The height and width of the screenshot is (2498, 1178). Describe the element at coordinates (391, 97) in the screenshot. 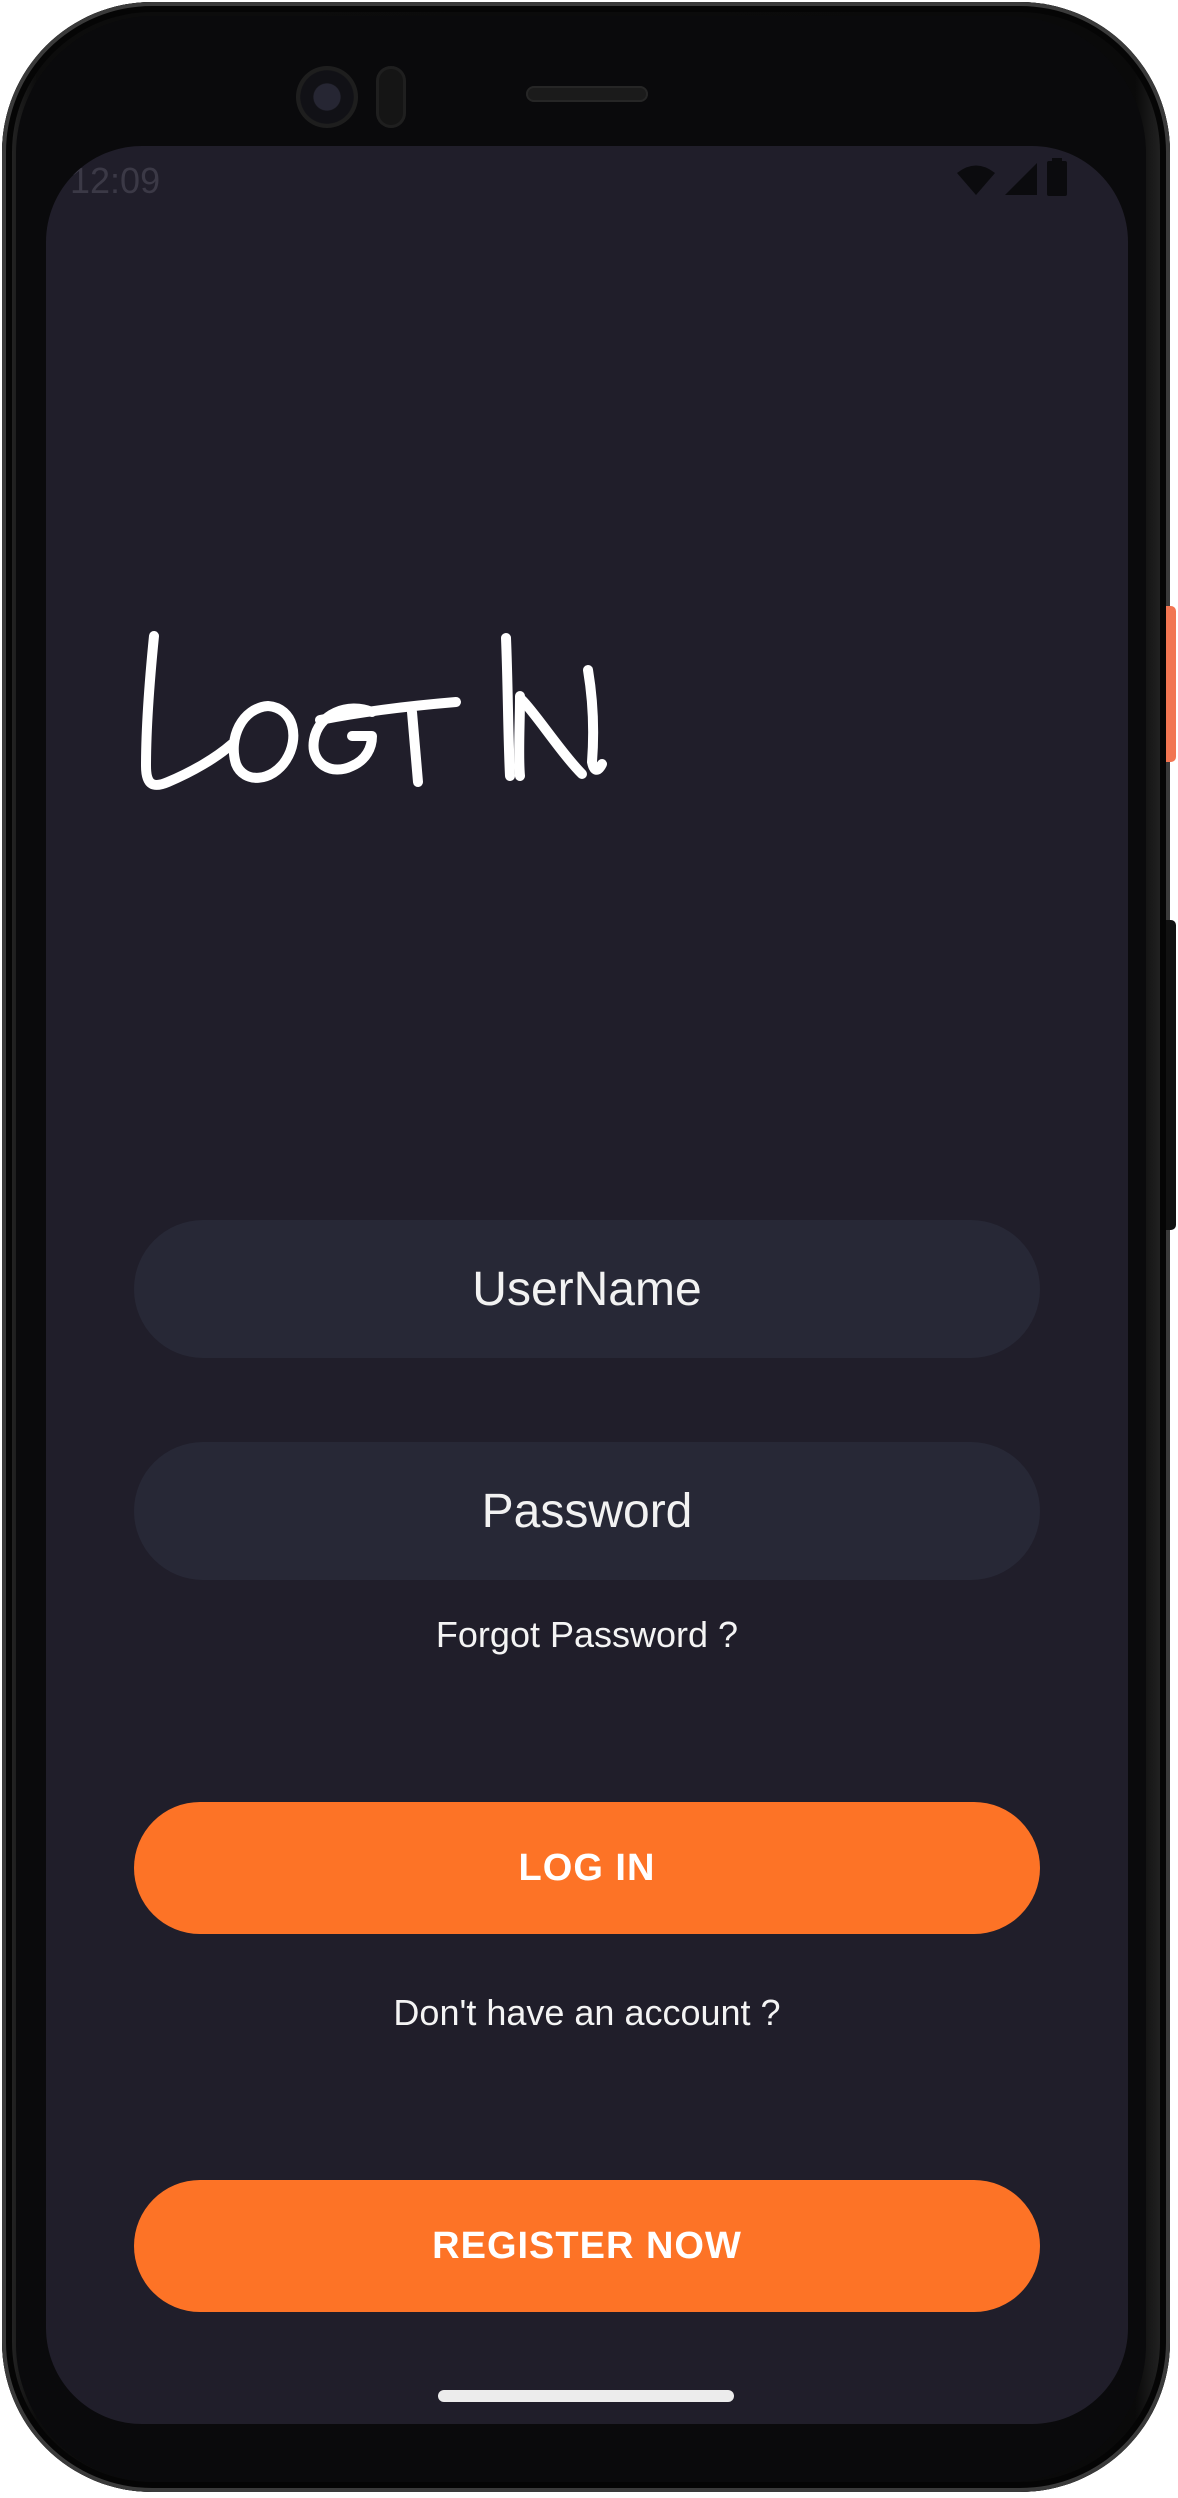

I see `sensor-icon` at that location.